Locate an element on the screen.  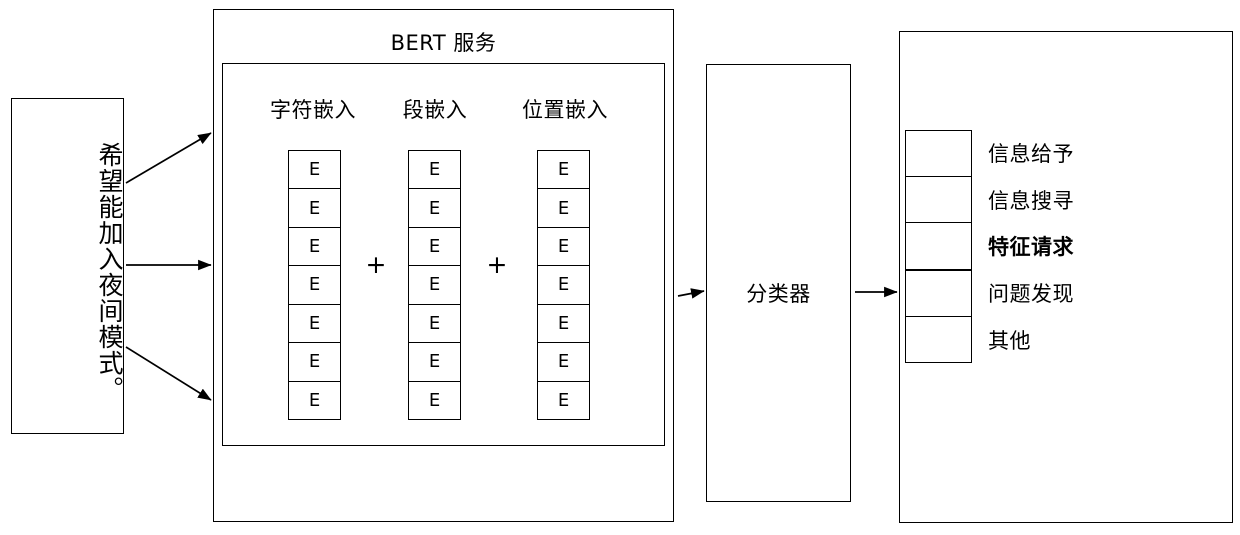
output-class-cells is located at coordinates (938, 246).